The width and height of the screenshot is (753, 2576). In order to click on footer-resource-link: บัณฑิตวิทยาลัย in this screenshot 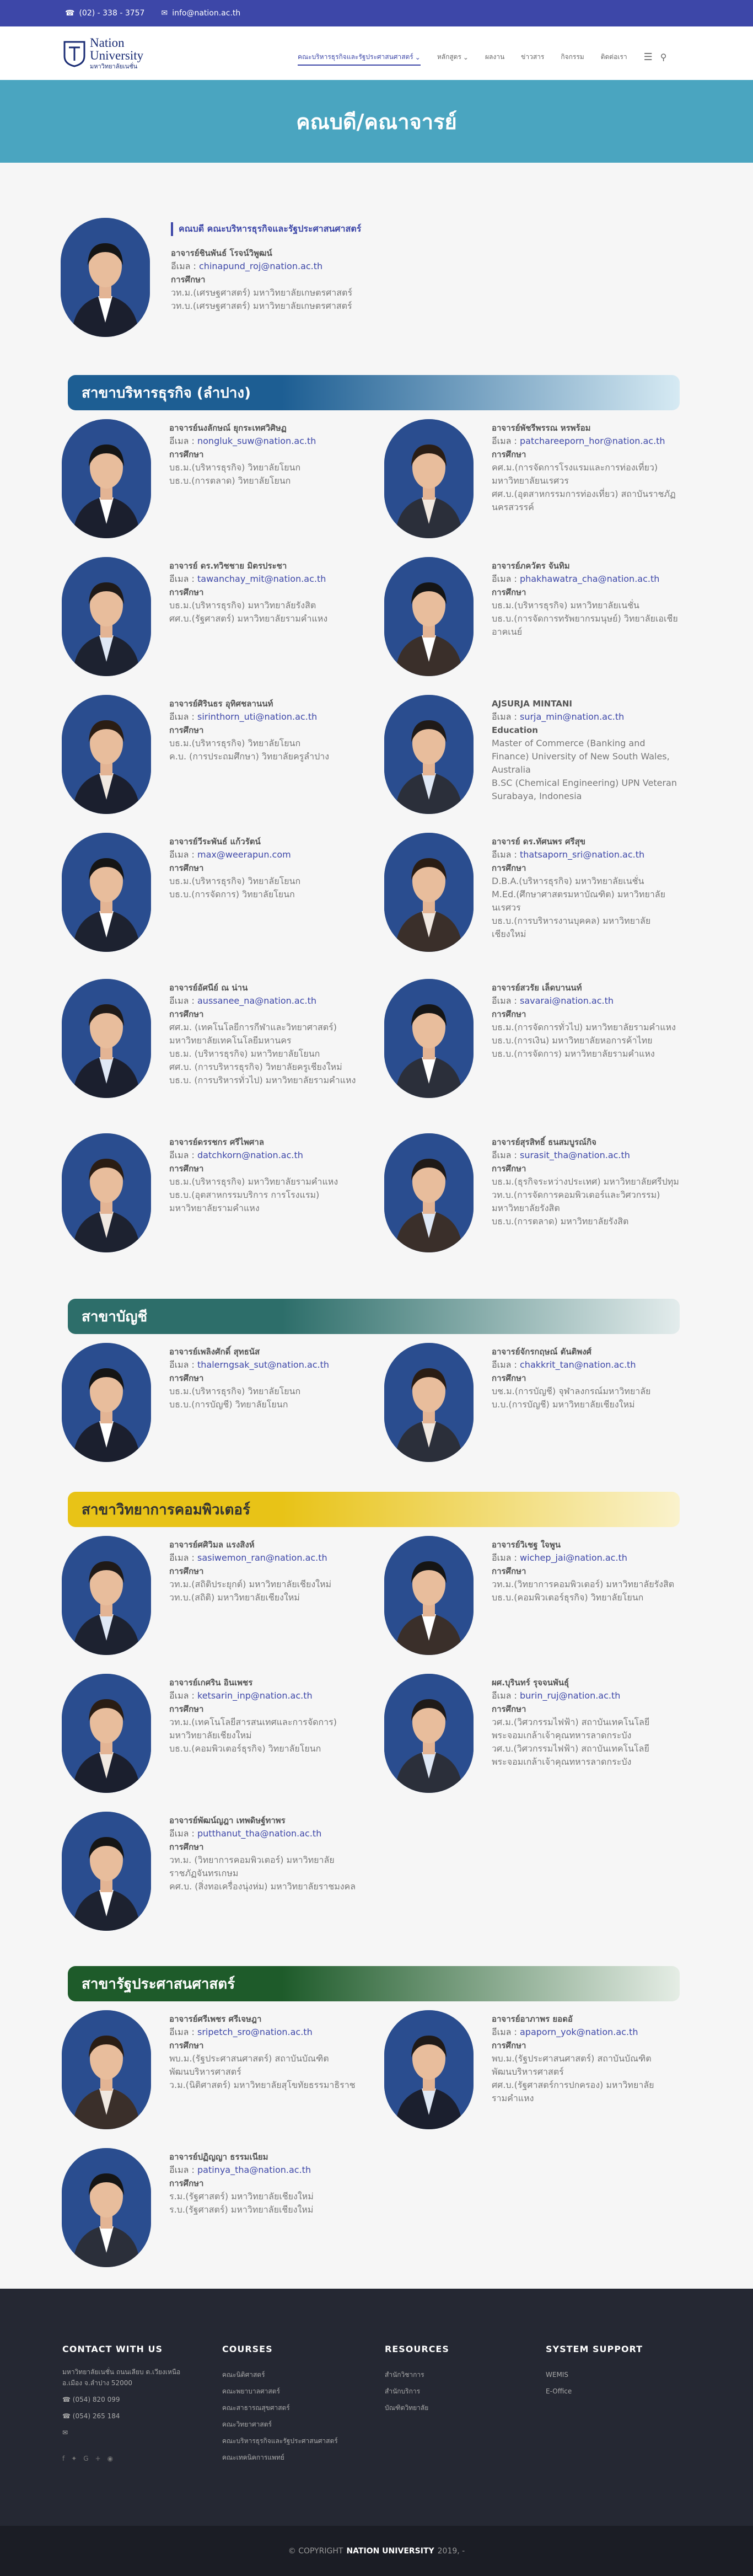, I will do `click(445, 2408)`.